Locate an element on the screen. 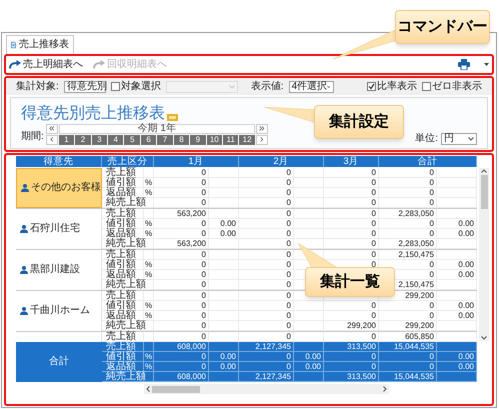 This screenshot has width=500, height=409. checkbox-label: 比率表示 is located at coordinates (397, 87).